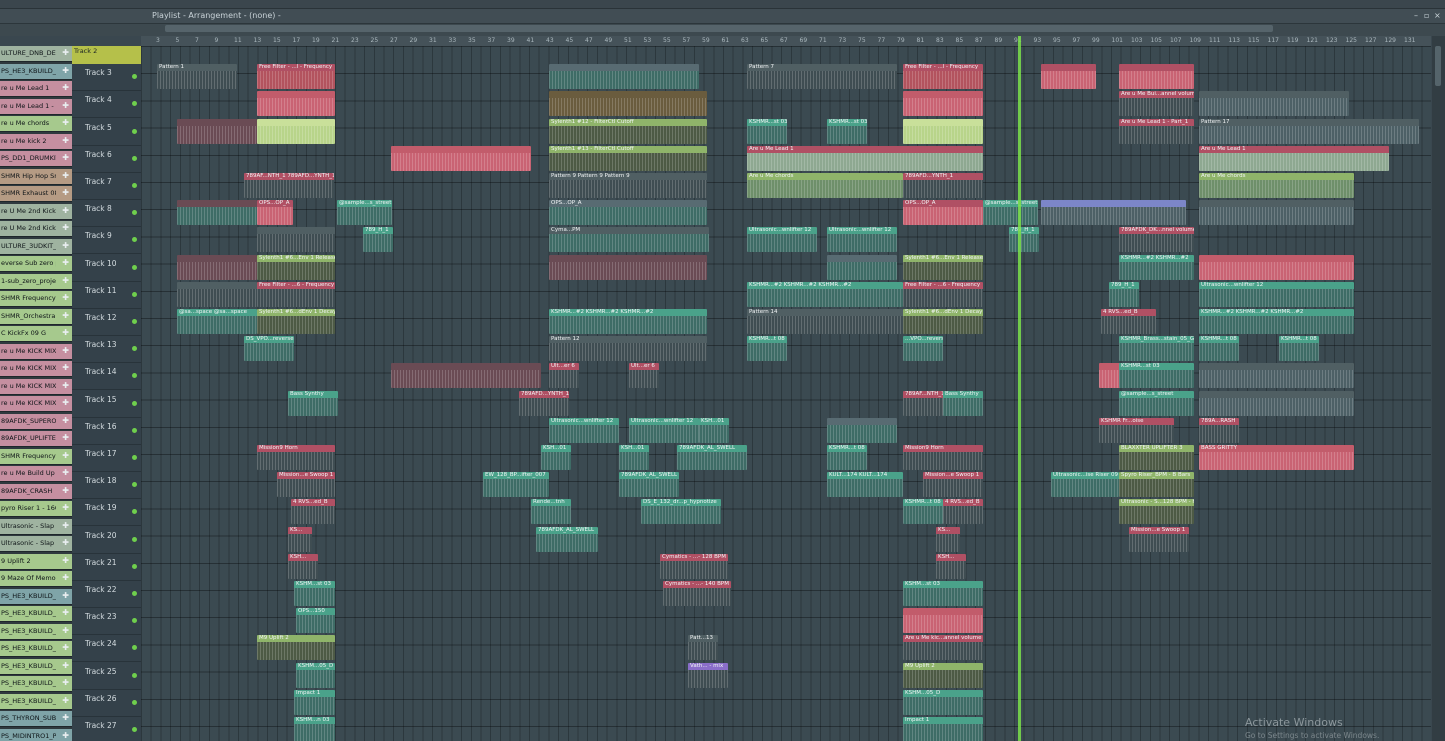 The image size is (1445, 741). Describe the element at coordinates (1156, 457) in the screenshot. I see `playlist-clip: BLAXXTER UPLIFTER 3` at that location.